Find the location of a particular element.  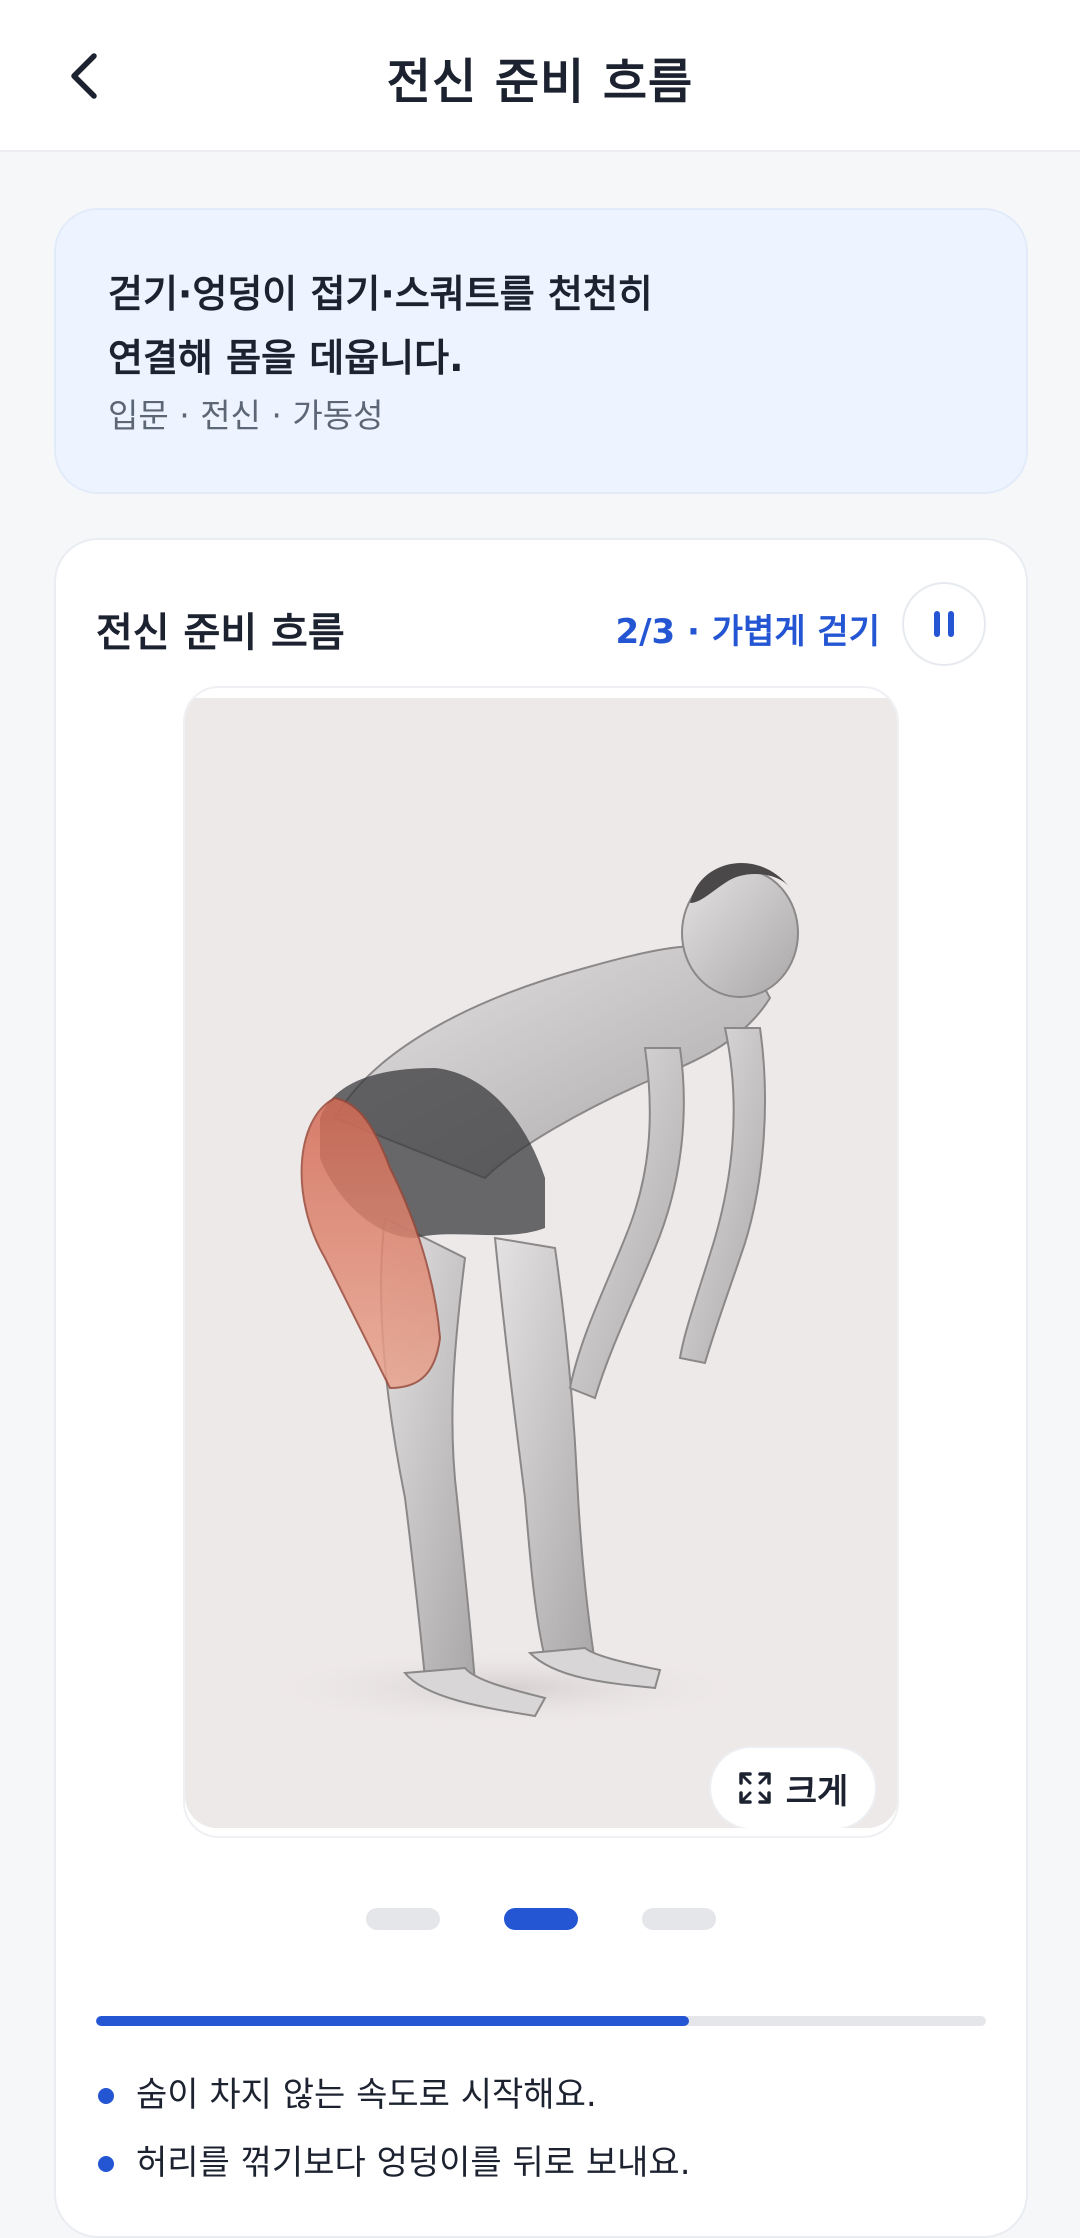

enlarge-label: 크게 is located at coordinates (817, 1791).